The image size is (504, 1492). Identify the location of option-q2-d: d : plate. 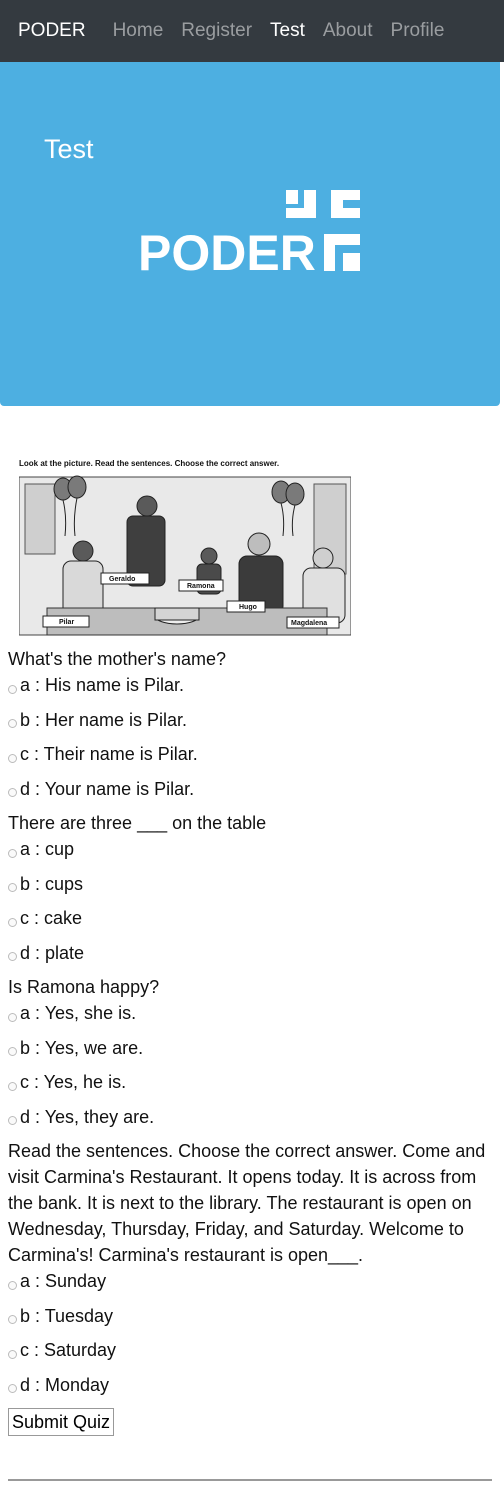
(252, 953).